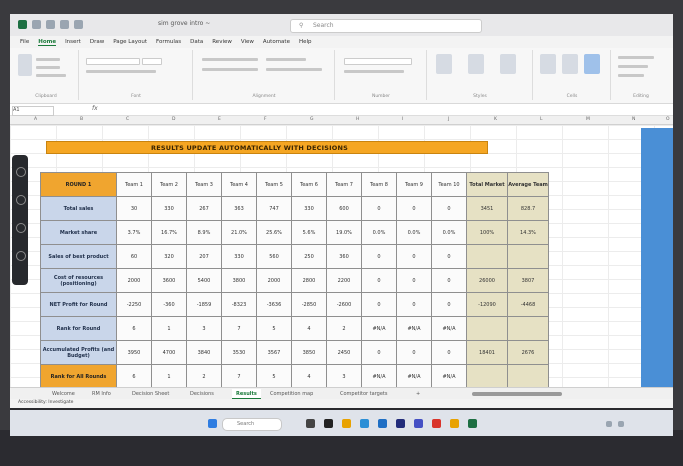  Describe the element at coordinates (454, 423) in the screenshot. I see `folder-icon` at that location.